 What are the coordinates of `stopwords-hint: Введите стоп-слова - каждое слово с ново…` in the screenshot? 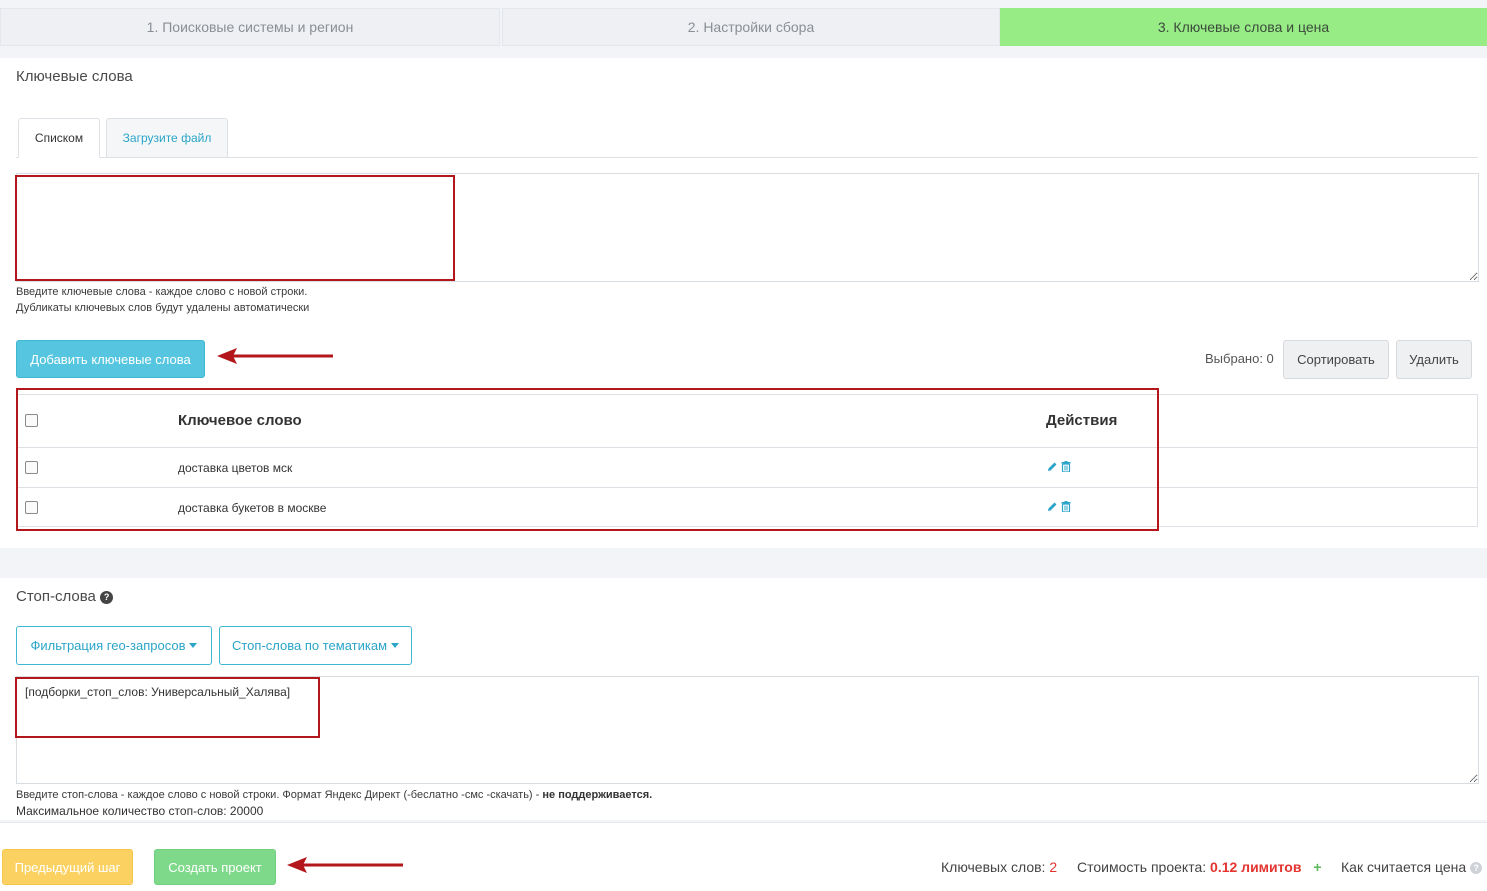 It's located at (334, 795).